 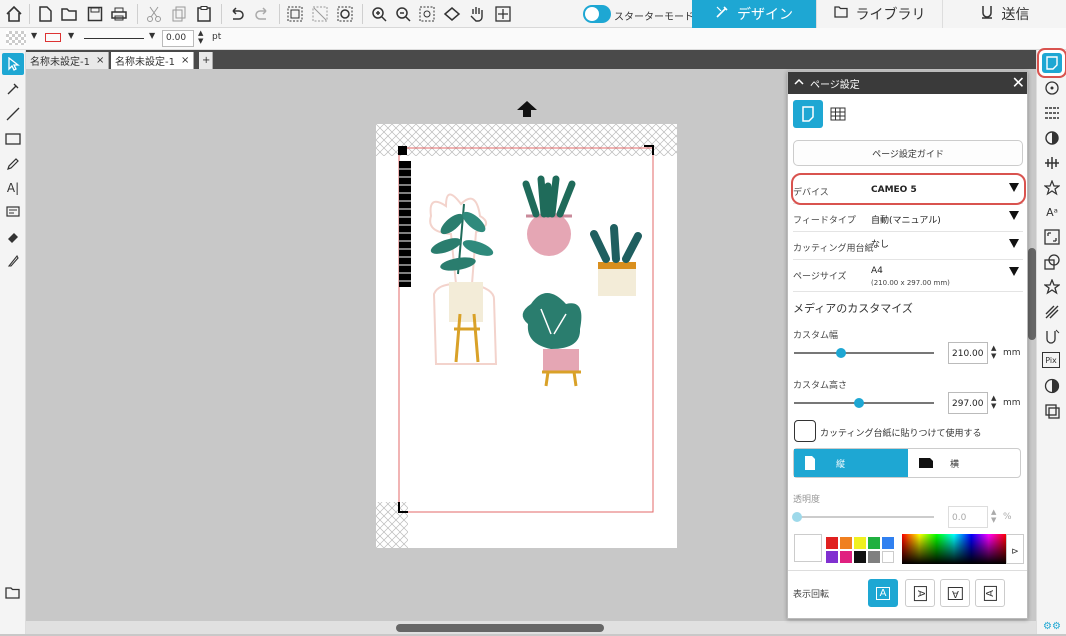 I want to click on starter-mode-toggle, so click(x=597, y=14).